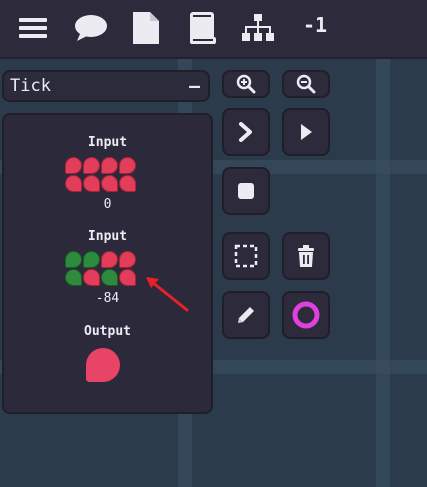 This screenshot has width=427, height=487. What do you see at coordinates (33, 28) in the screenshot?
I see `menu-icon` at bounding box center [33, 28].